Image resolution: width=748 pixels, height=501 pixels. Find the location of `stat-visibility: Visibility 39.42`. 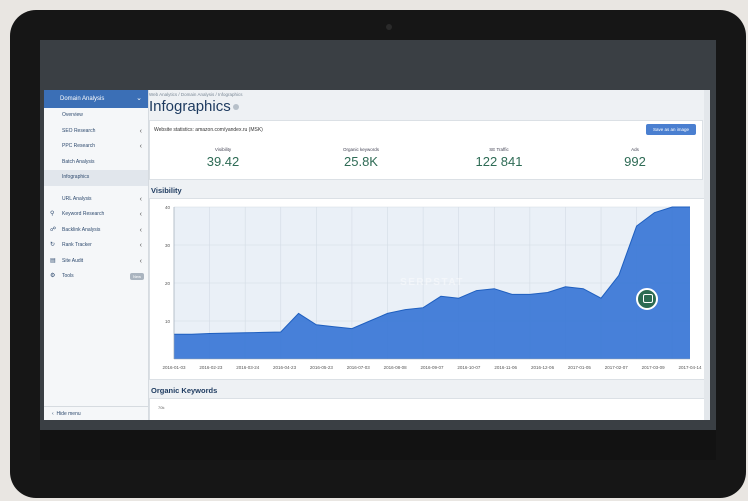

stat-visibility: Visibility 39.42 is located at coordinates (223, 158).